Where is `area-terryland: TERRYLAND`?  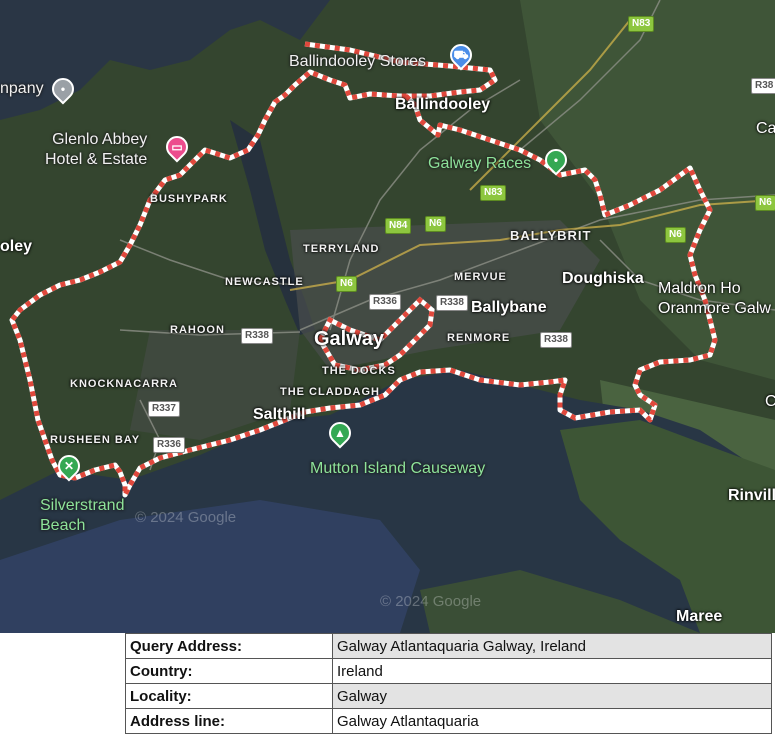 area-terryland: TERRYLAND is located at coordinates (341, 249).